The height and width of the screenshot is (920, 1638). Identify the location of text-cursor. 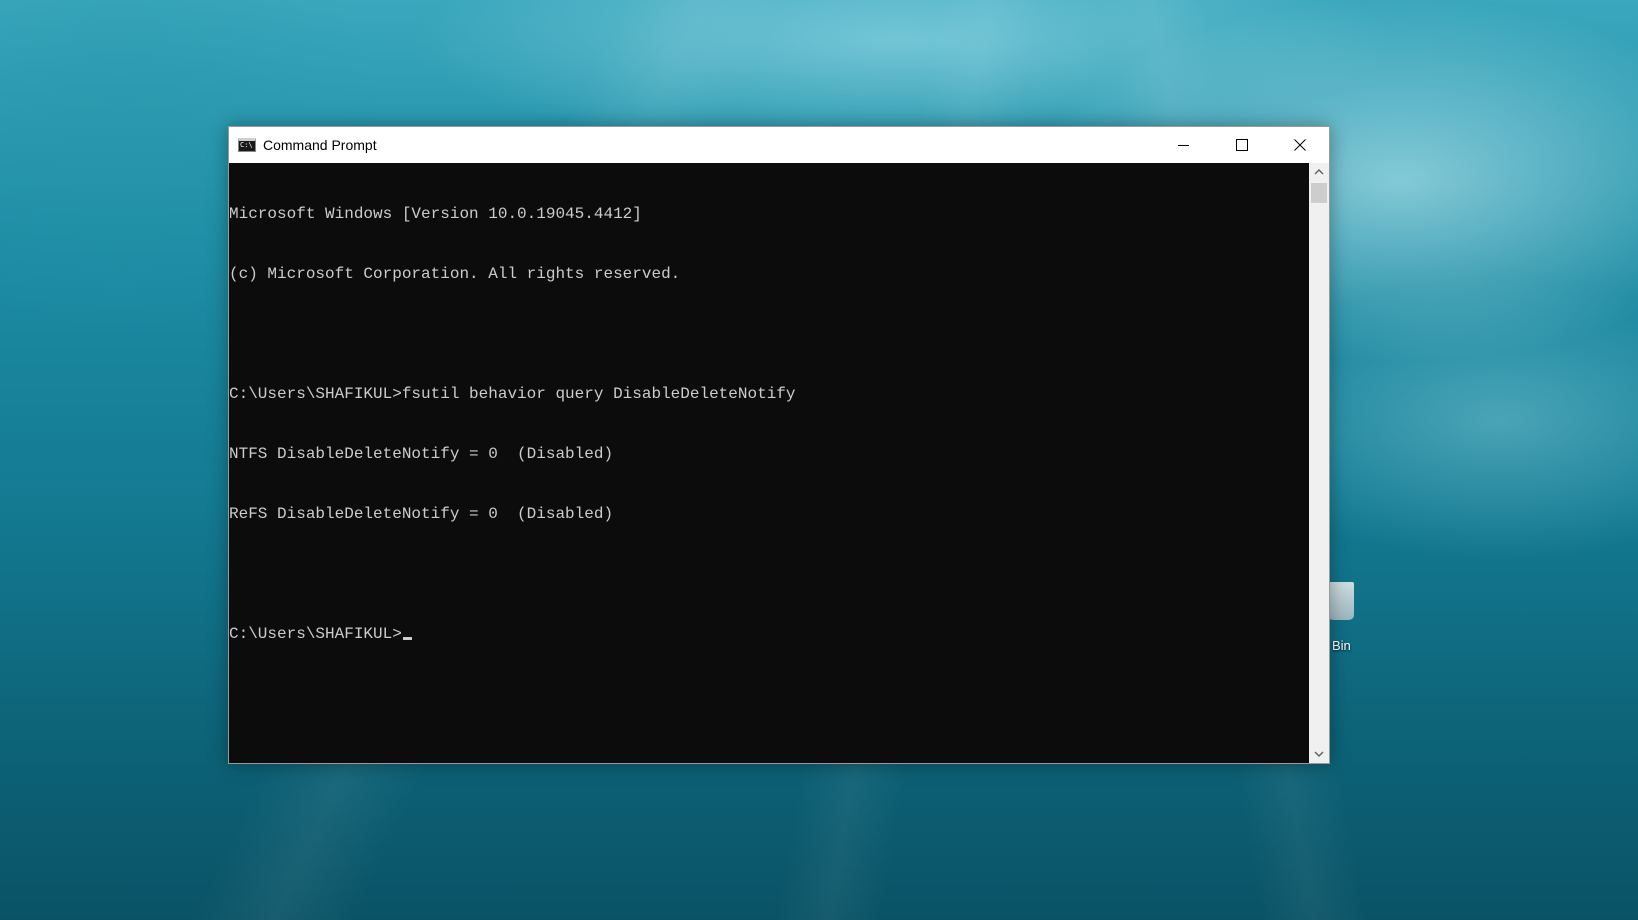
(407, 638).